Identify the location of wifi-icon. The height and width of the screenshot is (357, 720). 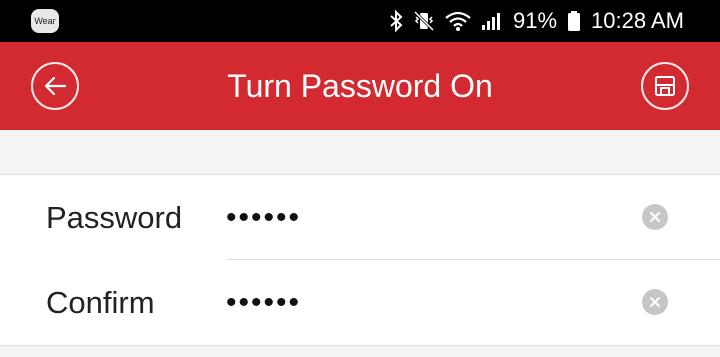
(458, 21).